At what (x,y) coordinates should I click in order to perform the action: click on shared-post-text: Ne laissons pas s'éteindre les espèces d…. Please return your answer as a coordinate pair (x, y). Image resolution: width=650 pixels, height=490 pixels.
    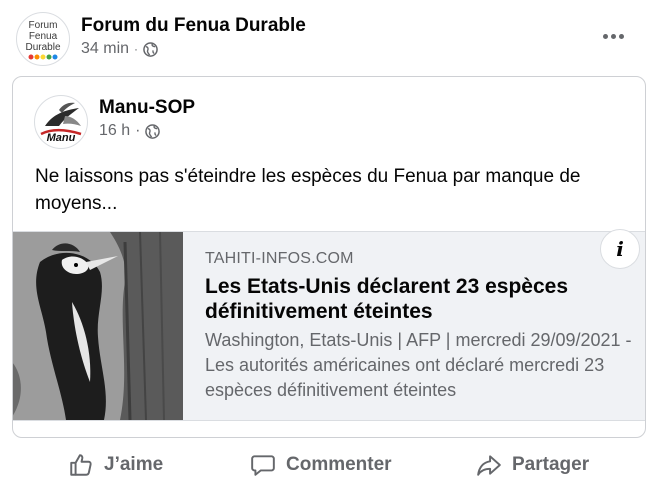
    Looking at the image, I should click on (308, 190).